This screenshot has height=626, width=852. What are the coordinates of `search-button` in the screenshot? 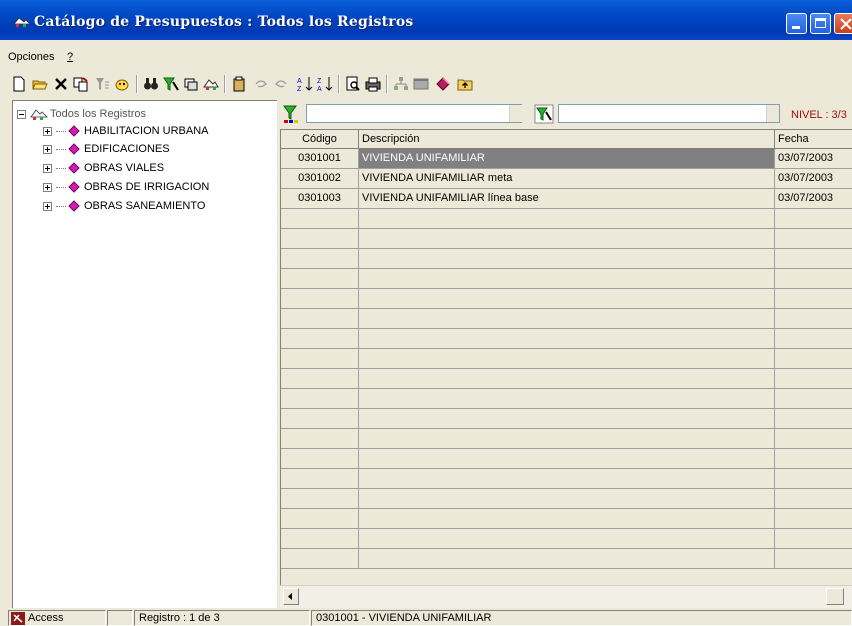 It's located at (151, 84).